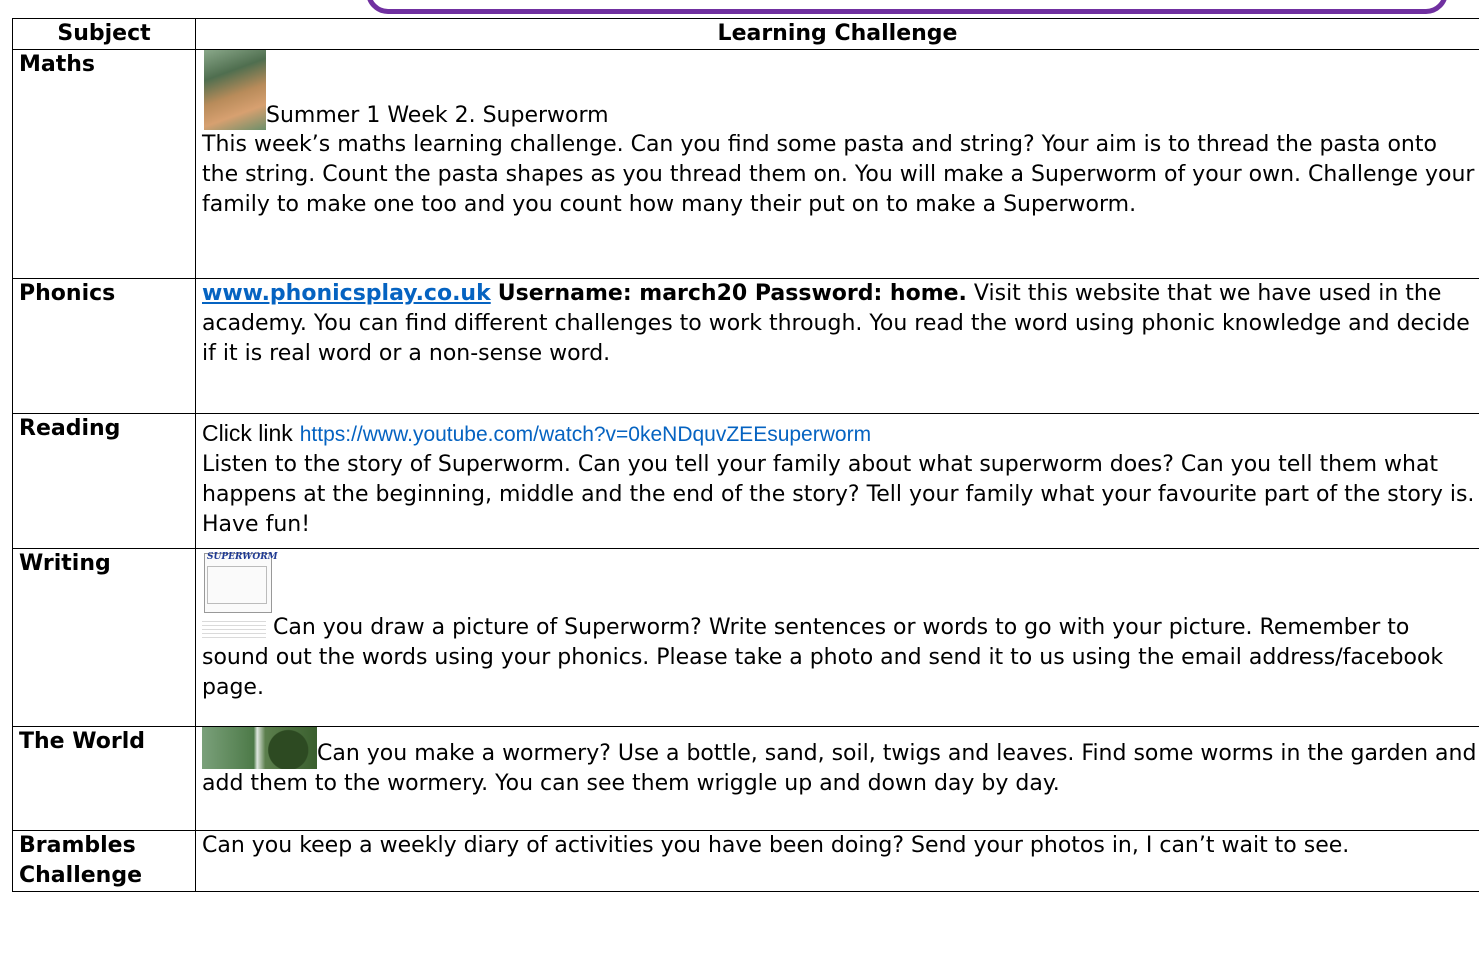  I want to click on subject-reading: Reading, so click(104, 481).